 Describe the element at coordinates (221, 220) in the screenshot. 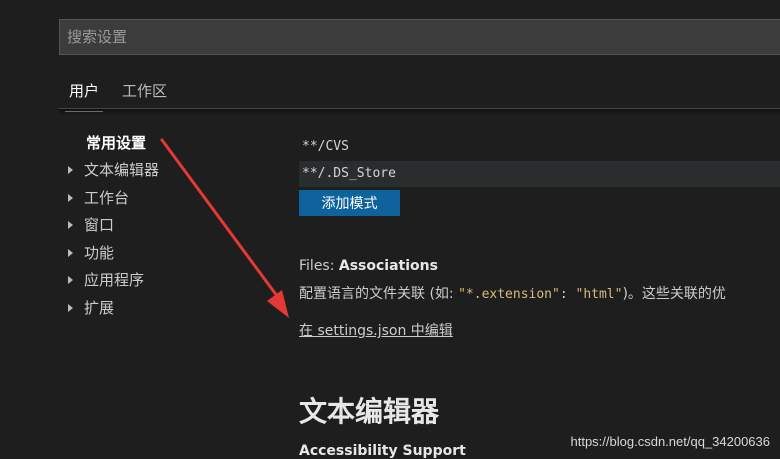

I see `arrow-shaft` at that location.